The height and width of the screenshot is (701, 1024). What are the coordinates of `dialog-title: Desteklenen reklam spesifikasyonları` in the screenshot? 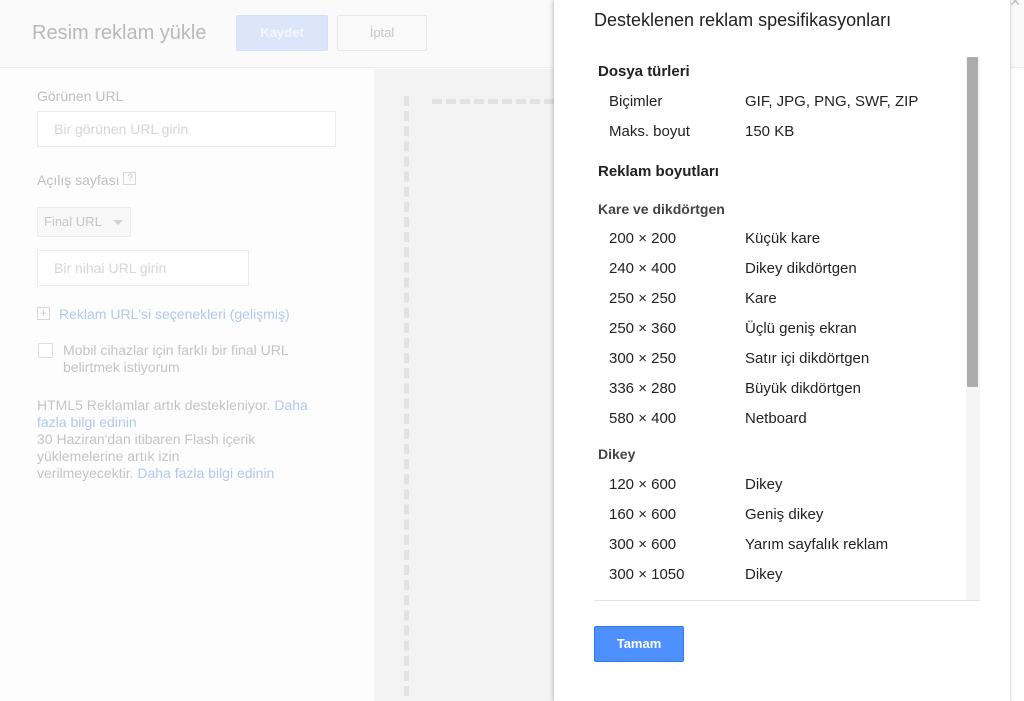 It's located at (743, 20).